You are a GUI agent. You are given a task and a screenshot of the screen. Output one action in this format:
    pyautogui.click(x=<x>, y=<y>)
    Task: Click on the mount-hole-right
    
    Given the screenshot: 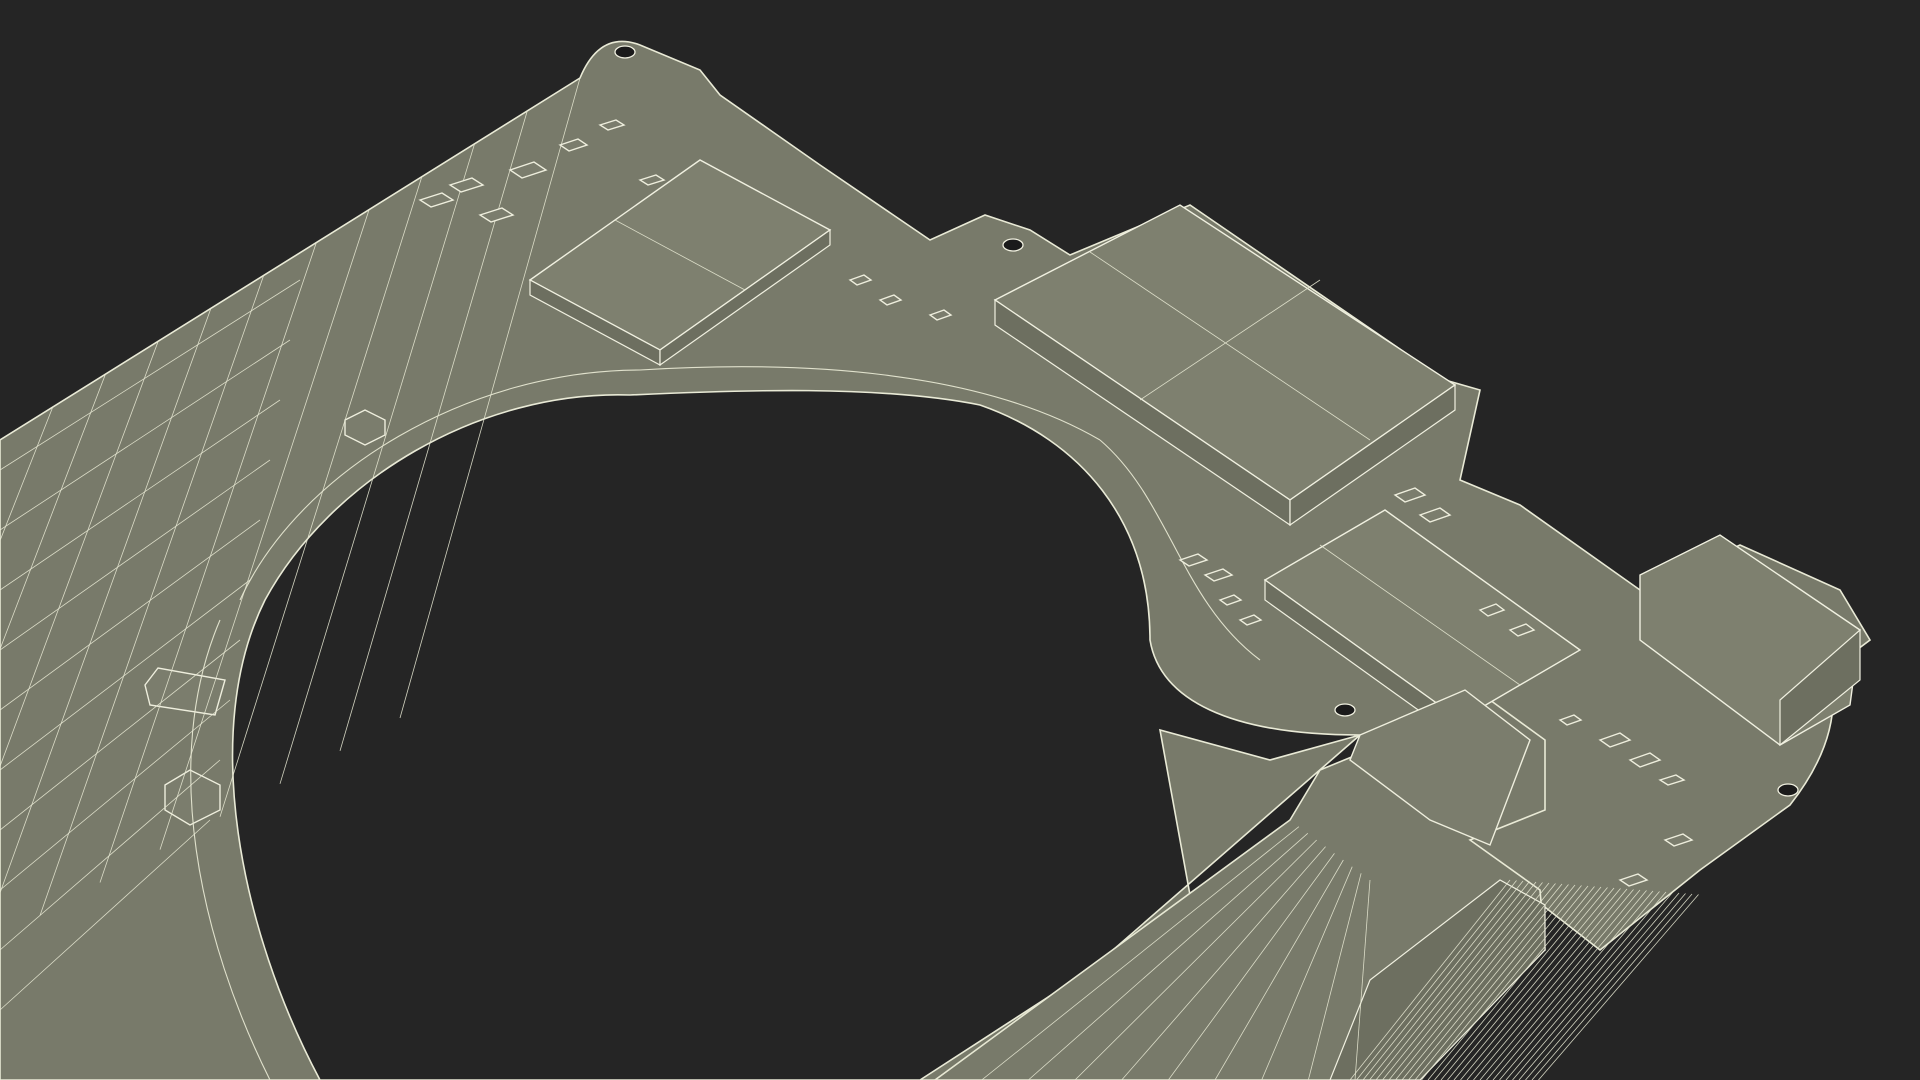 What is the action you would take?
    pyautogui.click(x=1788, y=790)
    